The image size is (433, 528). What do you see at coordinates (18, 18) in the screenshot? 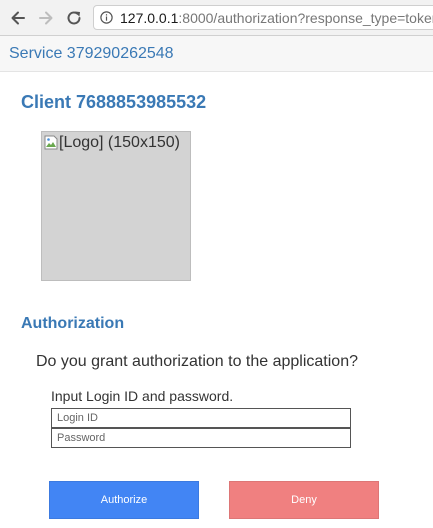
I see `back-arrow-icon` at bounding box center [18, 18].